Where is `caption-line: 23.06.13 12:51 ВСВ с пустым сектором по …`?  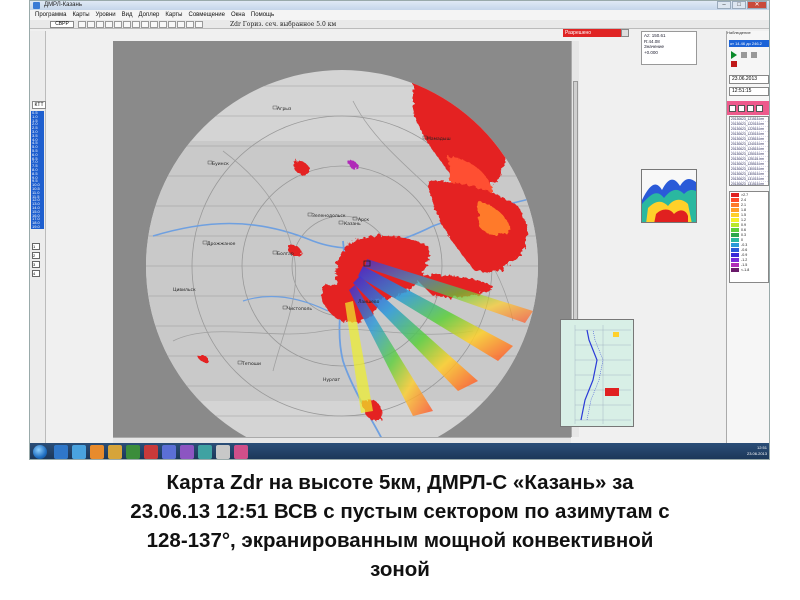 caption-line: 23.06.13 12:51 ВСВ с пустым сектором по … is located at coordinates (400, 511).